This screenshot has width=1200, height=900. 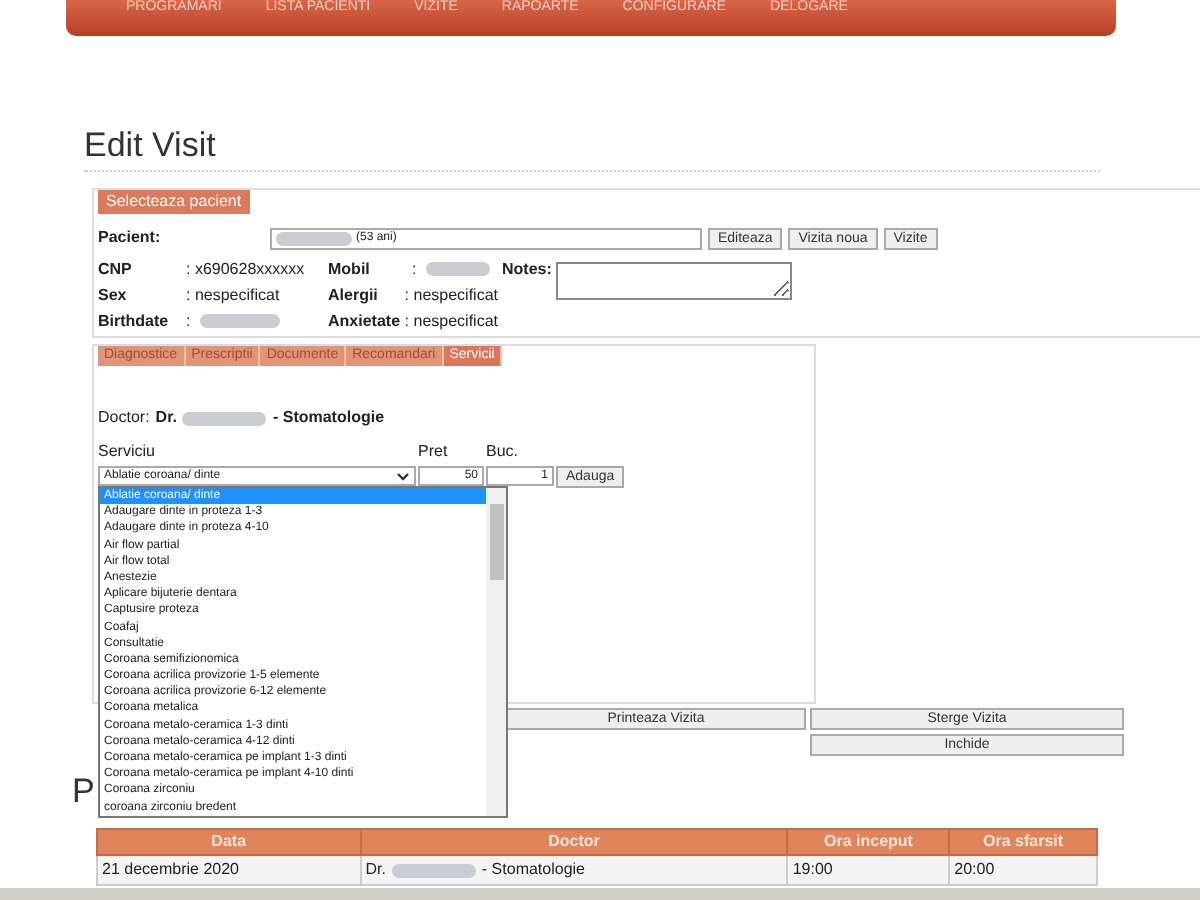 I want to click on scrollbar, so click(x=496, y=652).